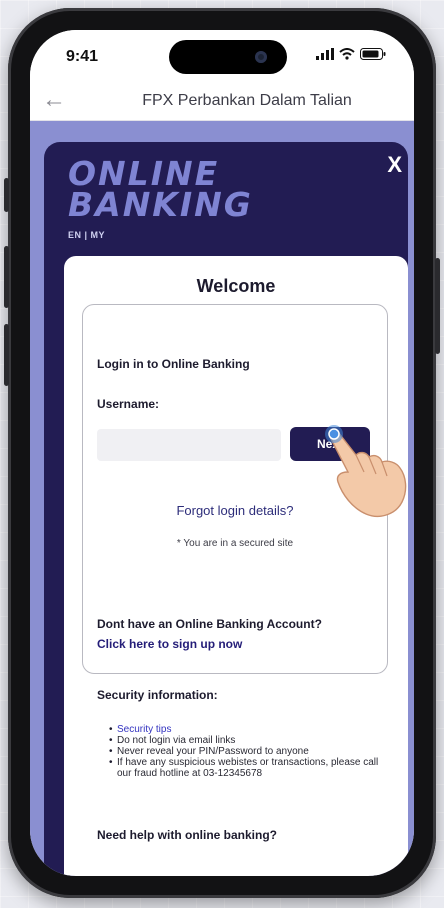 The height and width of the screenshot is (908, 444). Describe the element at coordinates (157, 695) in the screenshot. I see `security-info-title: Security information:` at that location.